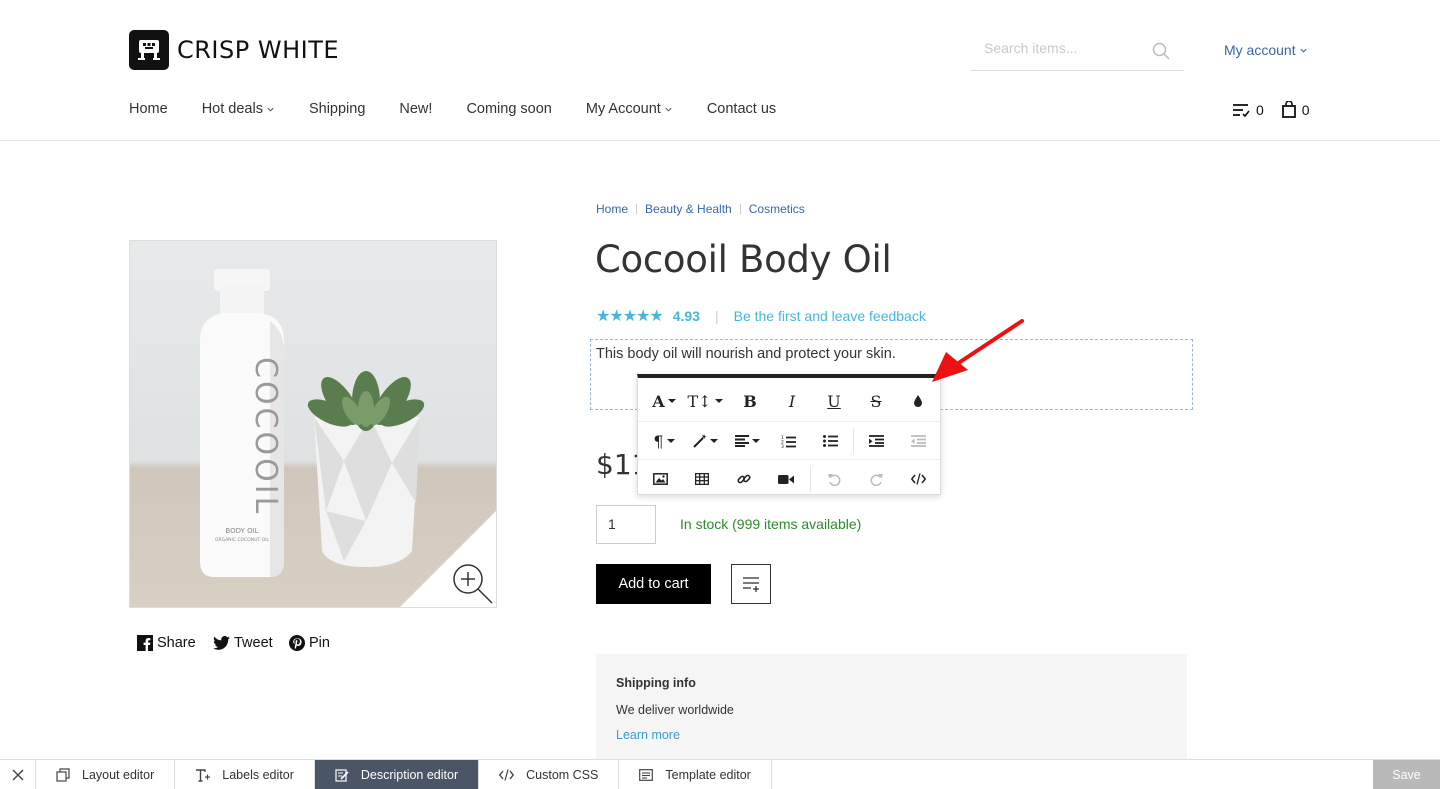 Image resolution: width=1440 pixels, height=789 pixels. I want to click on cart-logo-icon, so click(149, 50).